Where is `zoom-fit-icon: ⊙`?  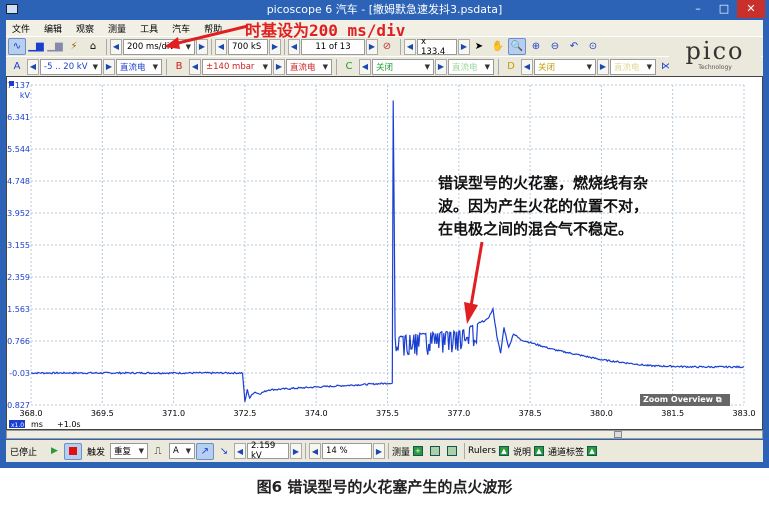 zoom-fit-icon: ⊙ is located at coordinates (593, 46).